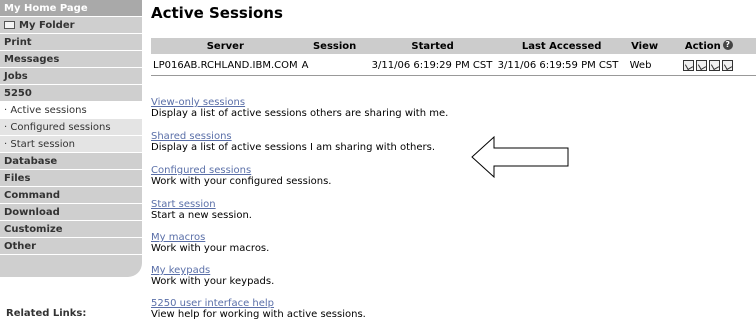  I want to click on sidebar-item-my-folder: My Folder, so click(71, 25).